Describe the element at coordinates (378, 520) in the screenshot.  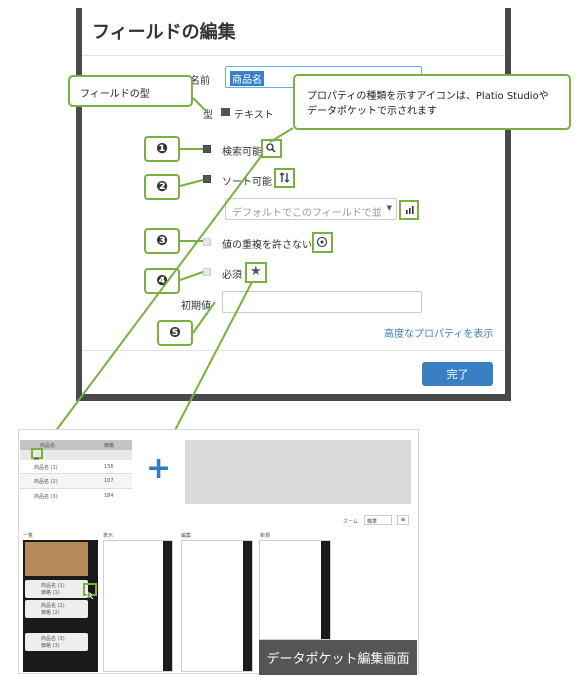
I see `zoom-select: 標準` at that location.